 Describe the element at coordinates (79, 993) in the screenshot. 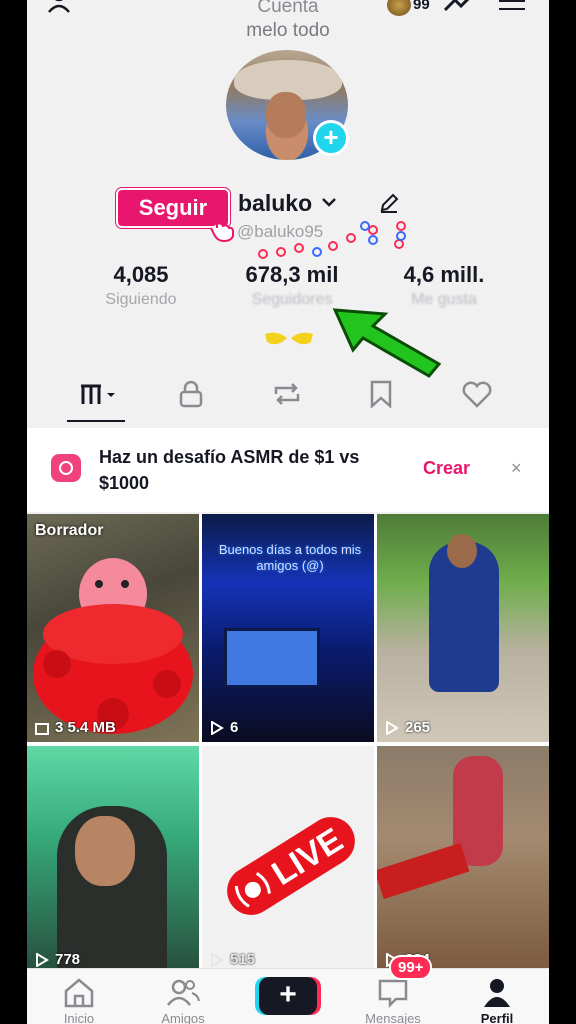

I see `home-icon` at that location.